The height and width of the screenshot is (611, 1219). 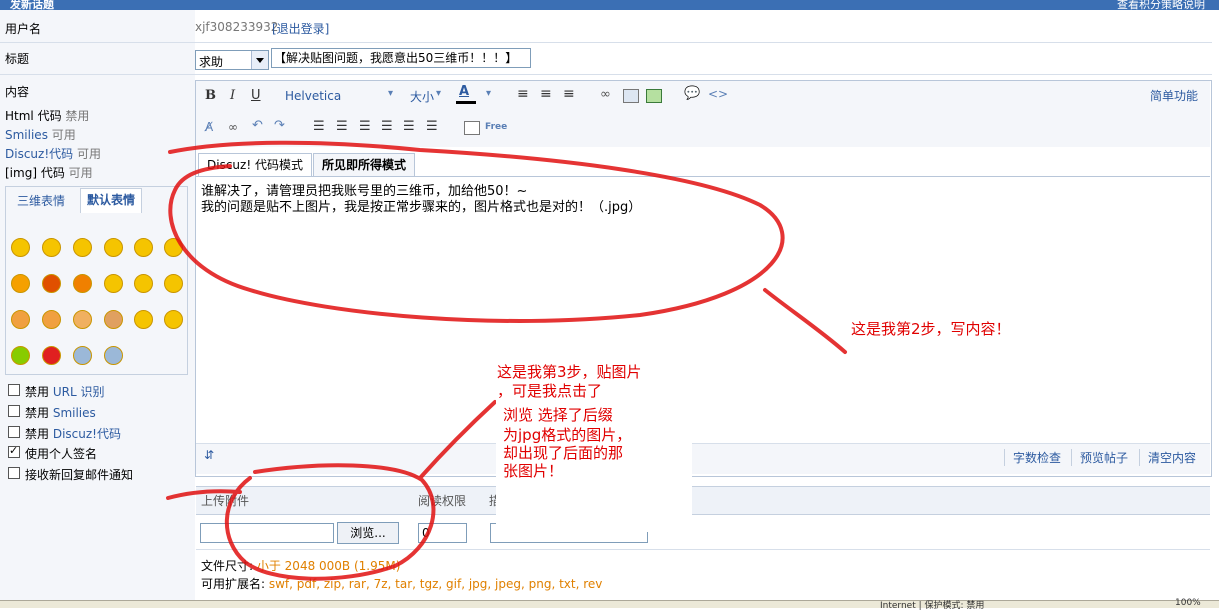 What do you see at coordinates (442, 501) in the screenshot?
I see `read-perm-label: 阅读权限` at bounding box center [442, 501].